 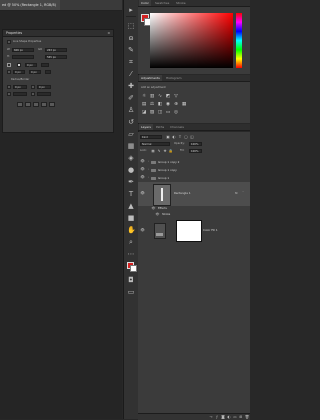 What do you see at coordinates (23, 50) in the screenshot?
I see `width-field: 606 px` at bounding box center [23, 50].